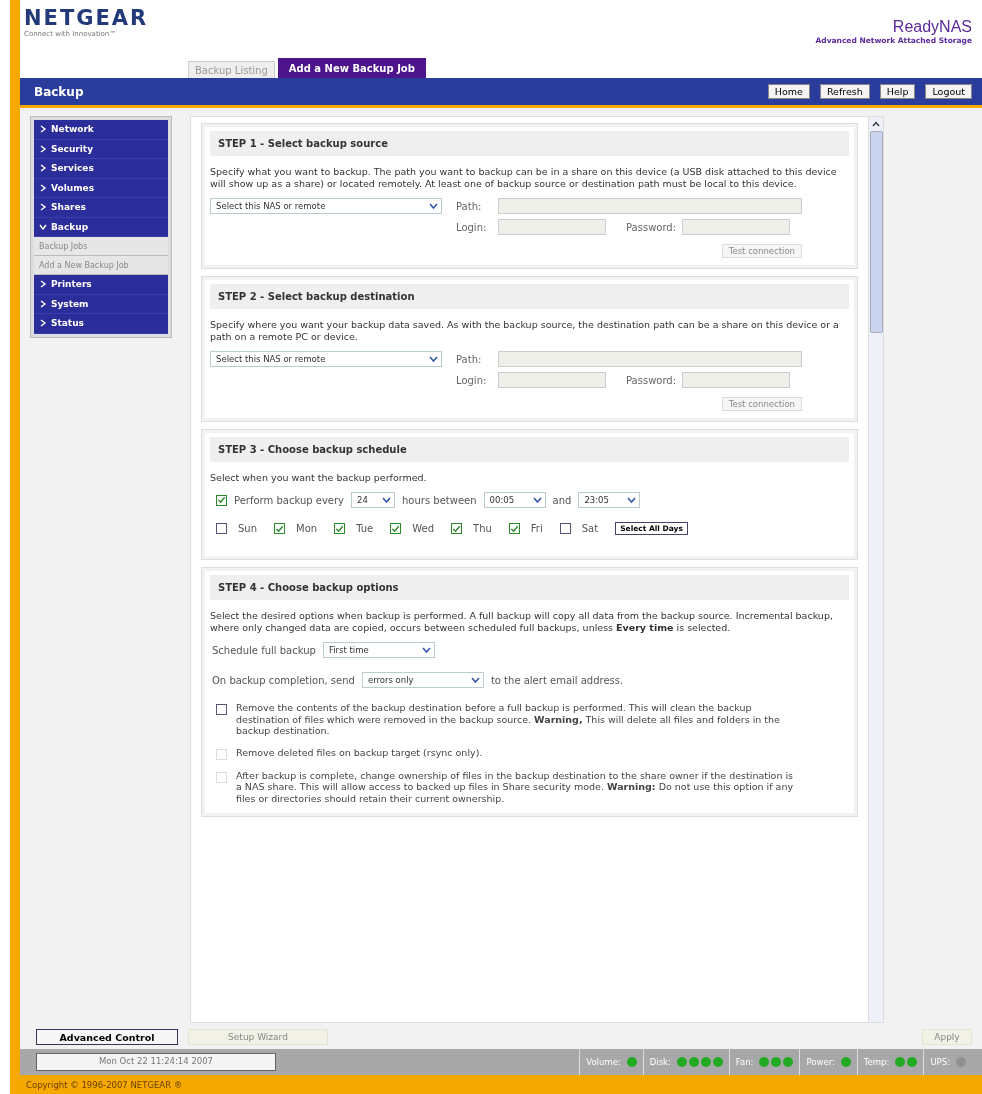 Image resolution: width=982 pixels, height=1094 pixels. What do you see at coordinates (107, 1037) in the screenshot?
I see `advanced-control-button: Advanced Control` at bounding box center [107, 1037].